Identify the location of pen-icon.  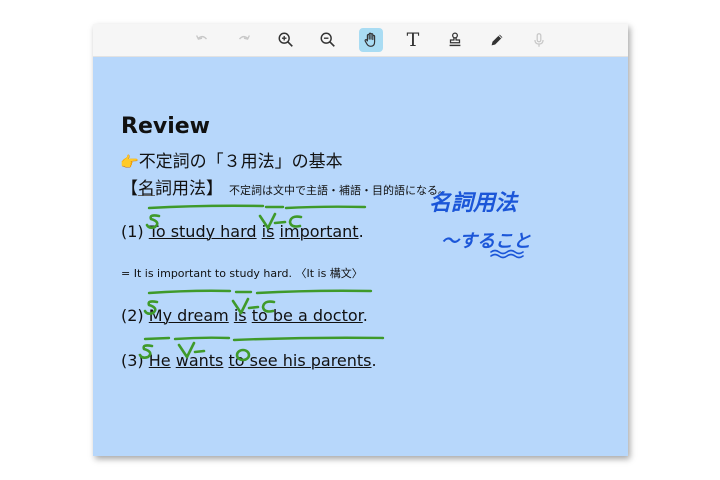
(497, 40).